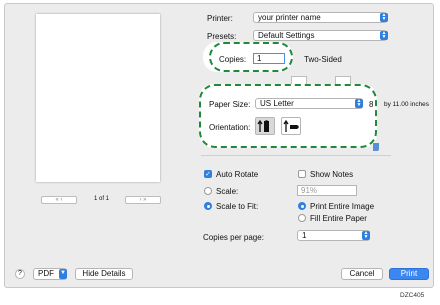 The height and width of the screenshot is (305, 440). Describe the element at coordinates (384, 35) in the screenshot. I see `presets-select-arrows-icon: ▲ ▼` at that location.